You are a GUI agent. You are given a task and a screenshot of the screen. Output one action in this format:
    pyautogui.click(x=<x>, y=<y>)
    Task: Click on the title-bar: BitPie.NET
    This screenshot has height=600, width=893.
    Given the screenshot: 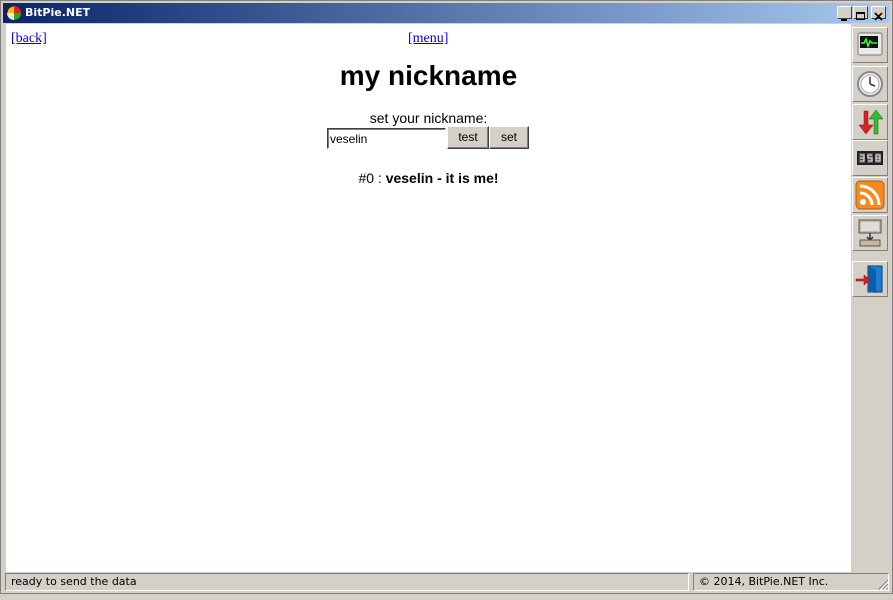 What is the action you would take?
    pyautogui.click(x=446, y=13)
    